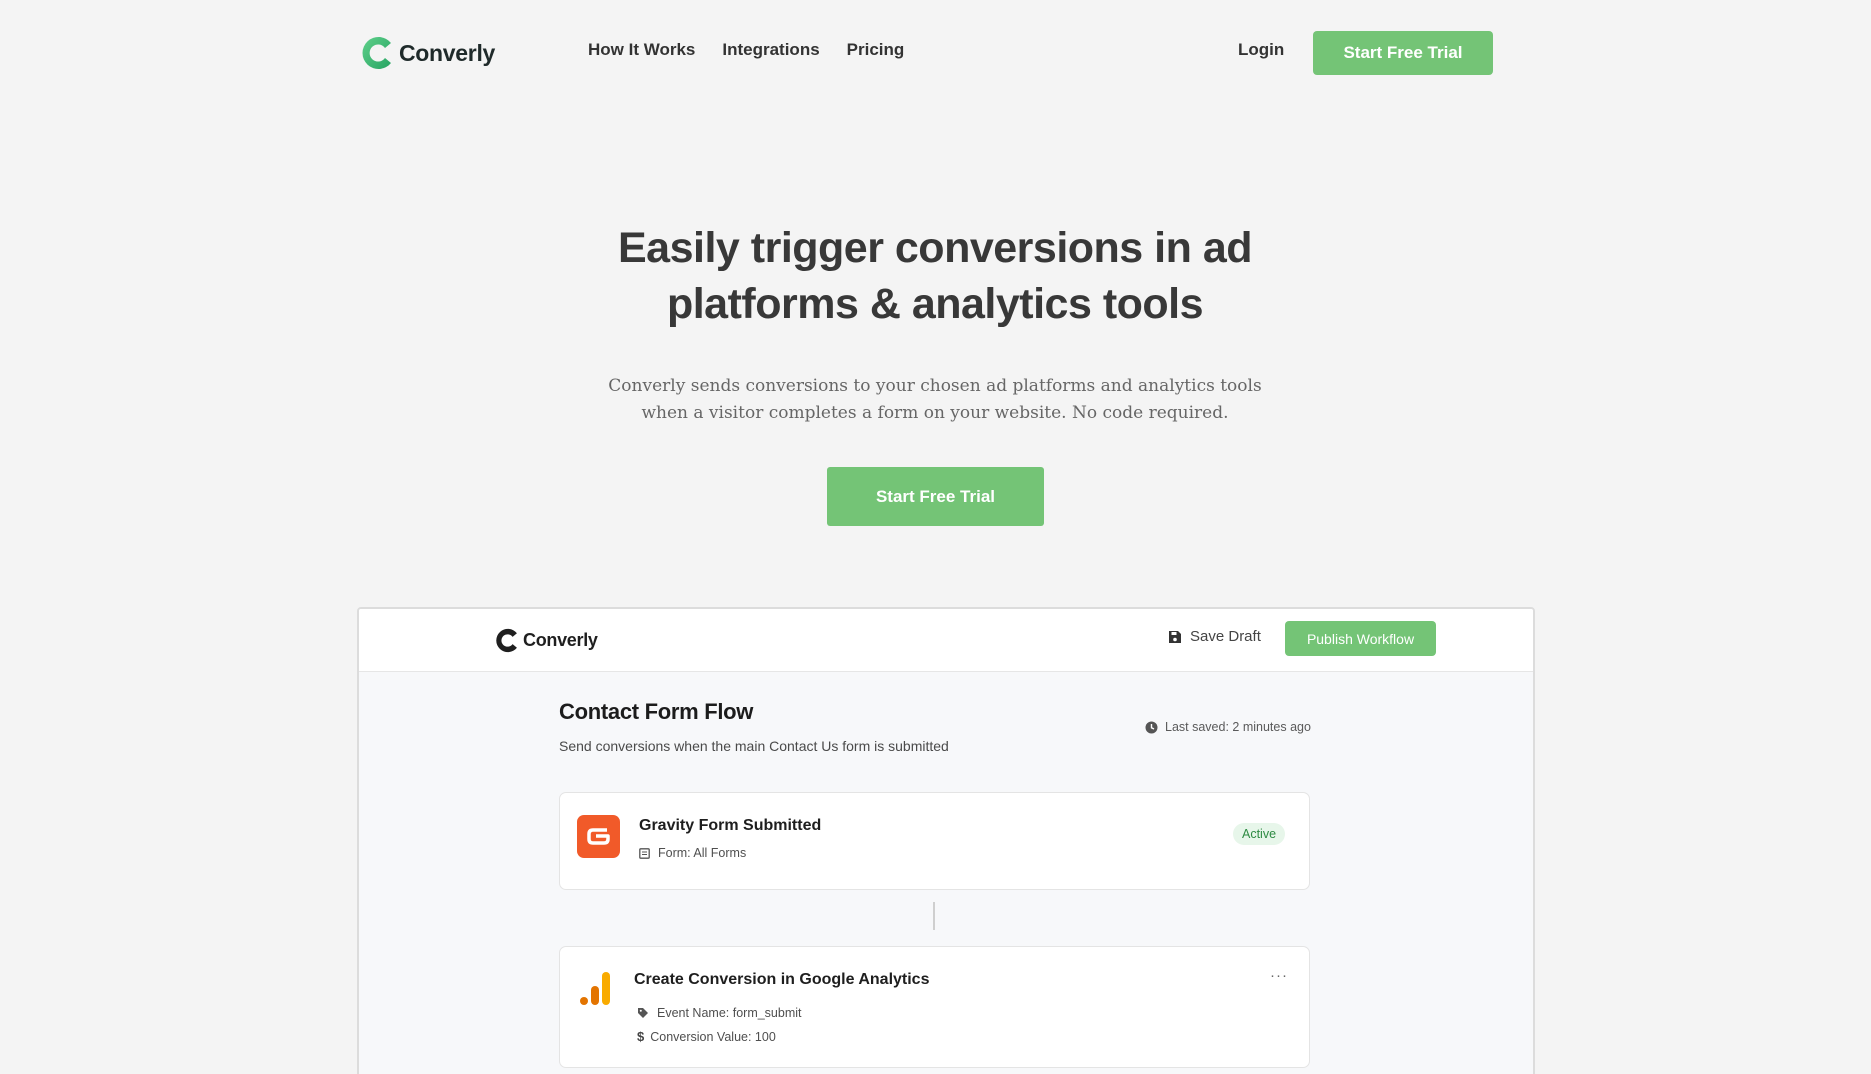 This screenshot has width=1871, height=1074. Describe the element at coordinates (934, 916) in the screenshot. I see `flow-connector-line` at that location.